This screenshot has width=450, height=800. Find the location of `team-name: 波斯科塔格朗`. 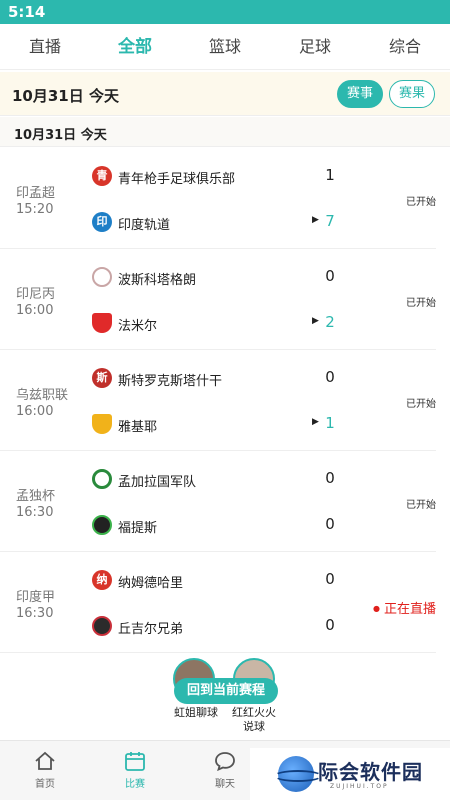

team-name: 波斯科塔格朗 is located at coordinates (157, 280).